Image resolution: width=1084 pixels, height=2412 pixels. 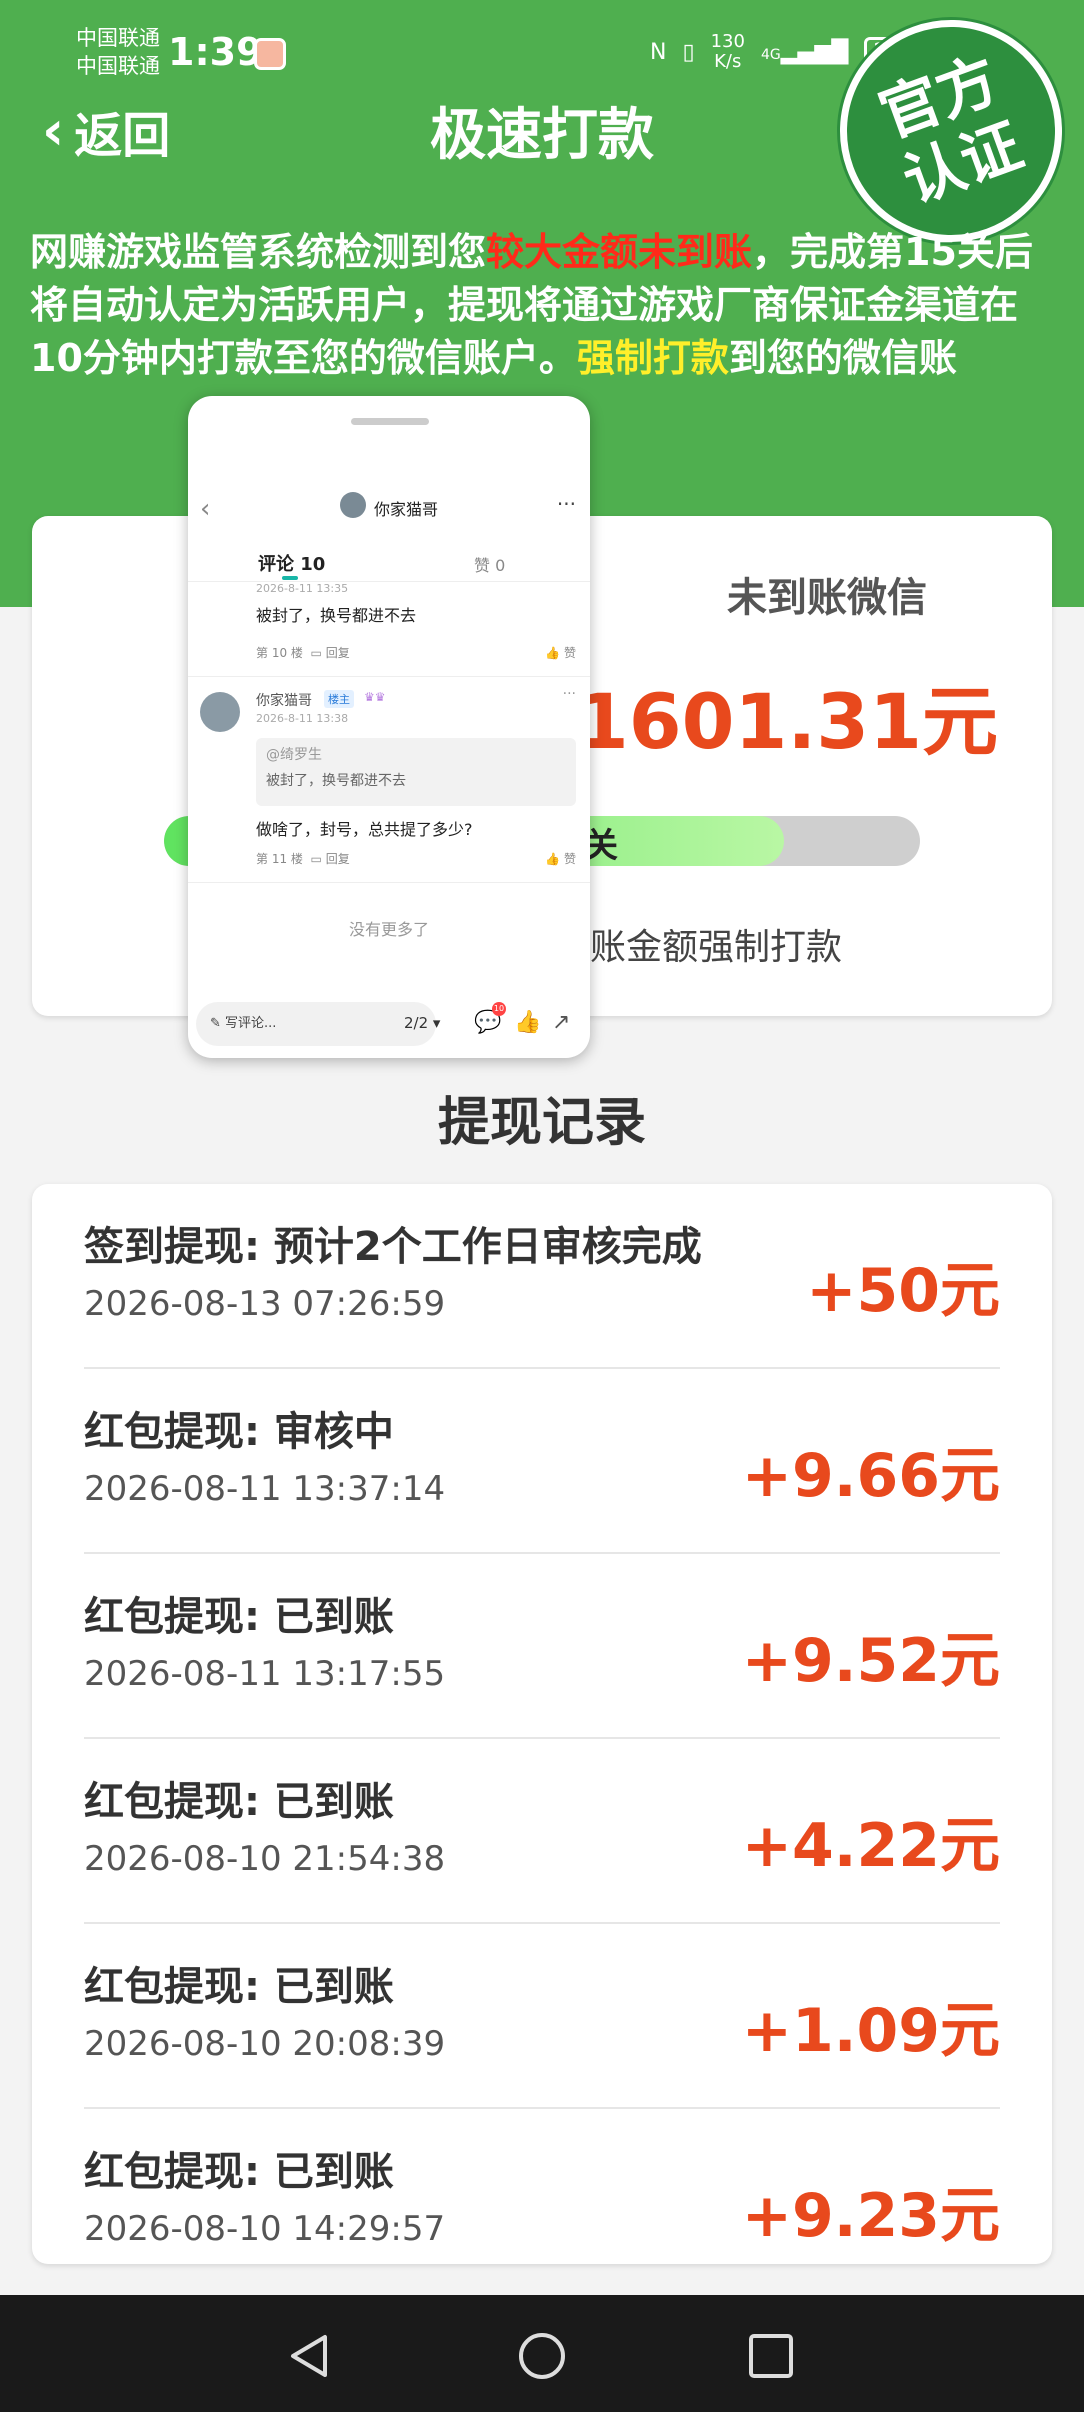 What do you see at coordinates (390, 421) in the screenshot?
I see `drag-handle` at bounding box center [390, 421].